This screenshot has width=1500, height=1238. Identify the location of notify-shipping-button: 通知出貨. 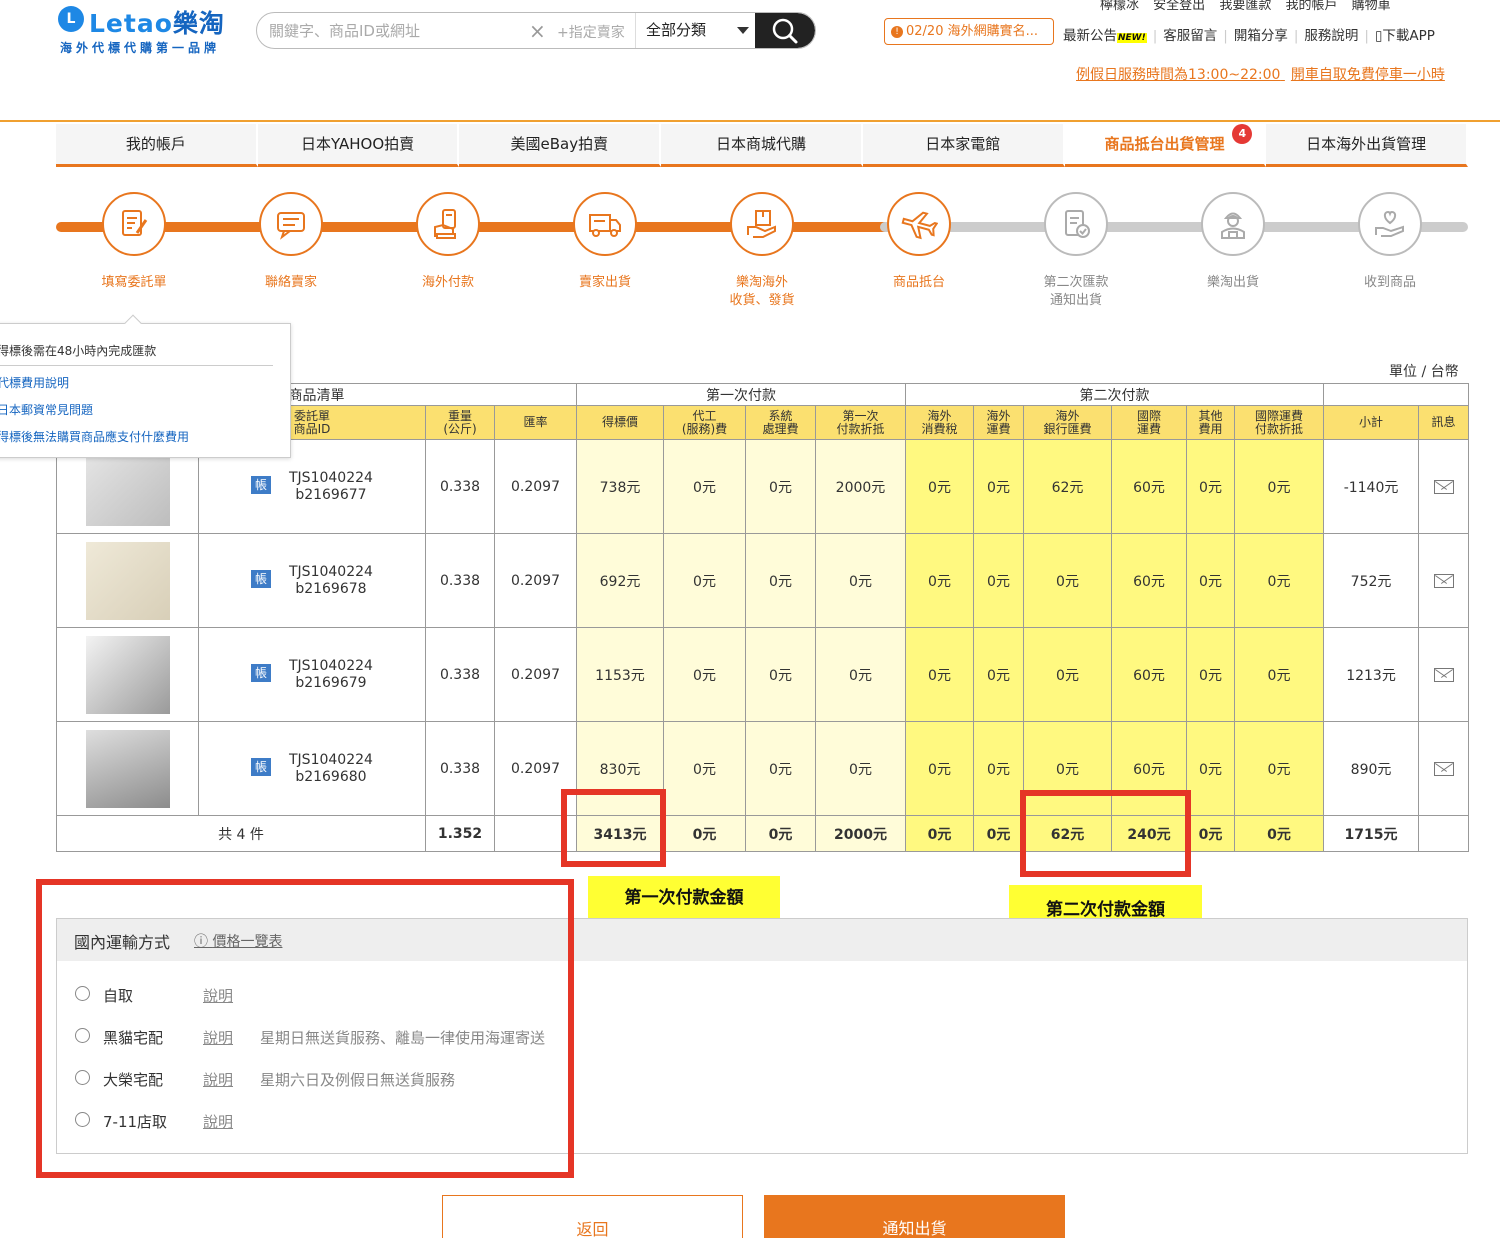
(914, 1216).